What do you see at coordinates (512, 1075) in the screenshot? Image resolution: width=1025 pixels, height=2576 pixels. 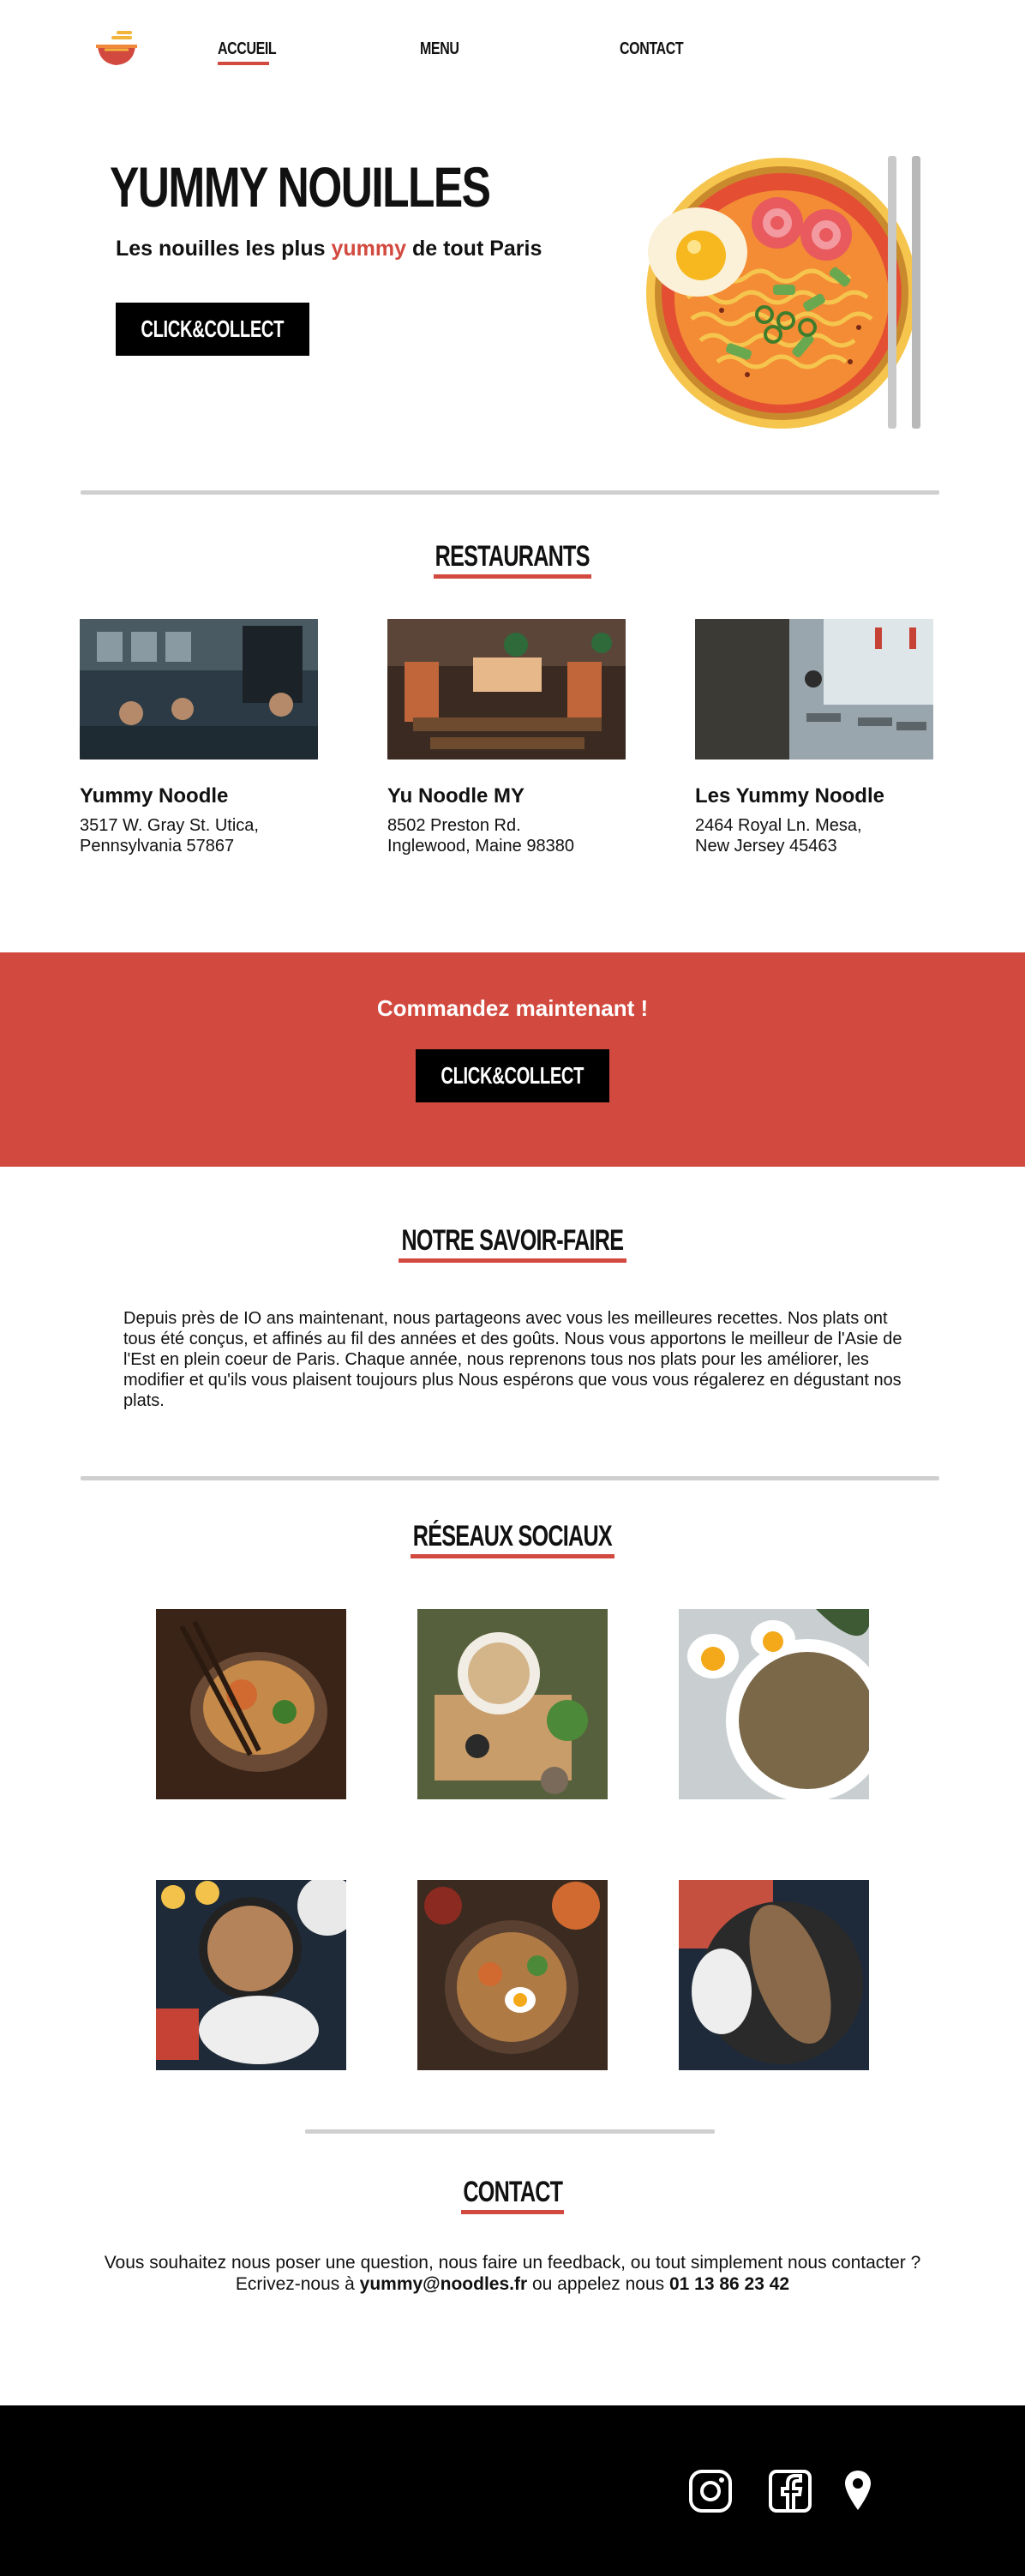 I see `banner-click-collect-button: CLICK&COLLECT` at bounding box center [512, 1075].